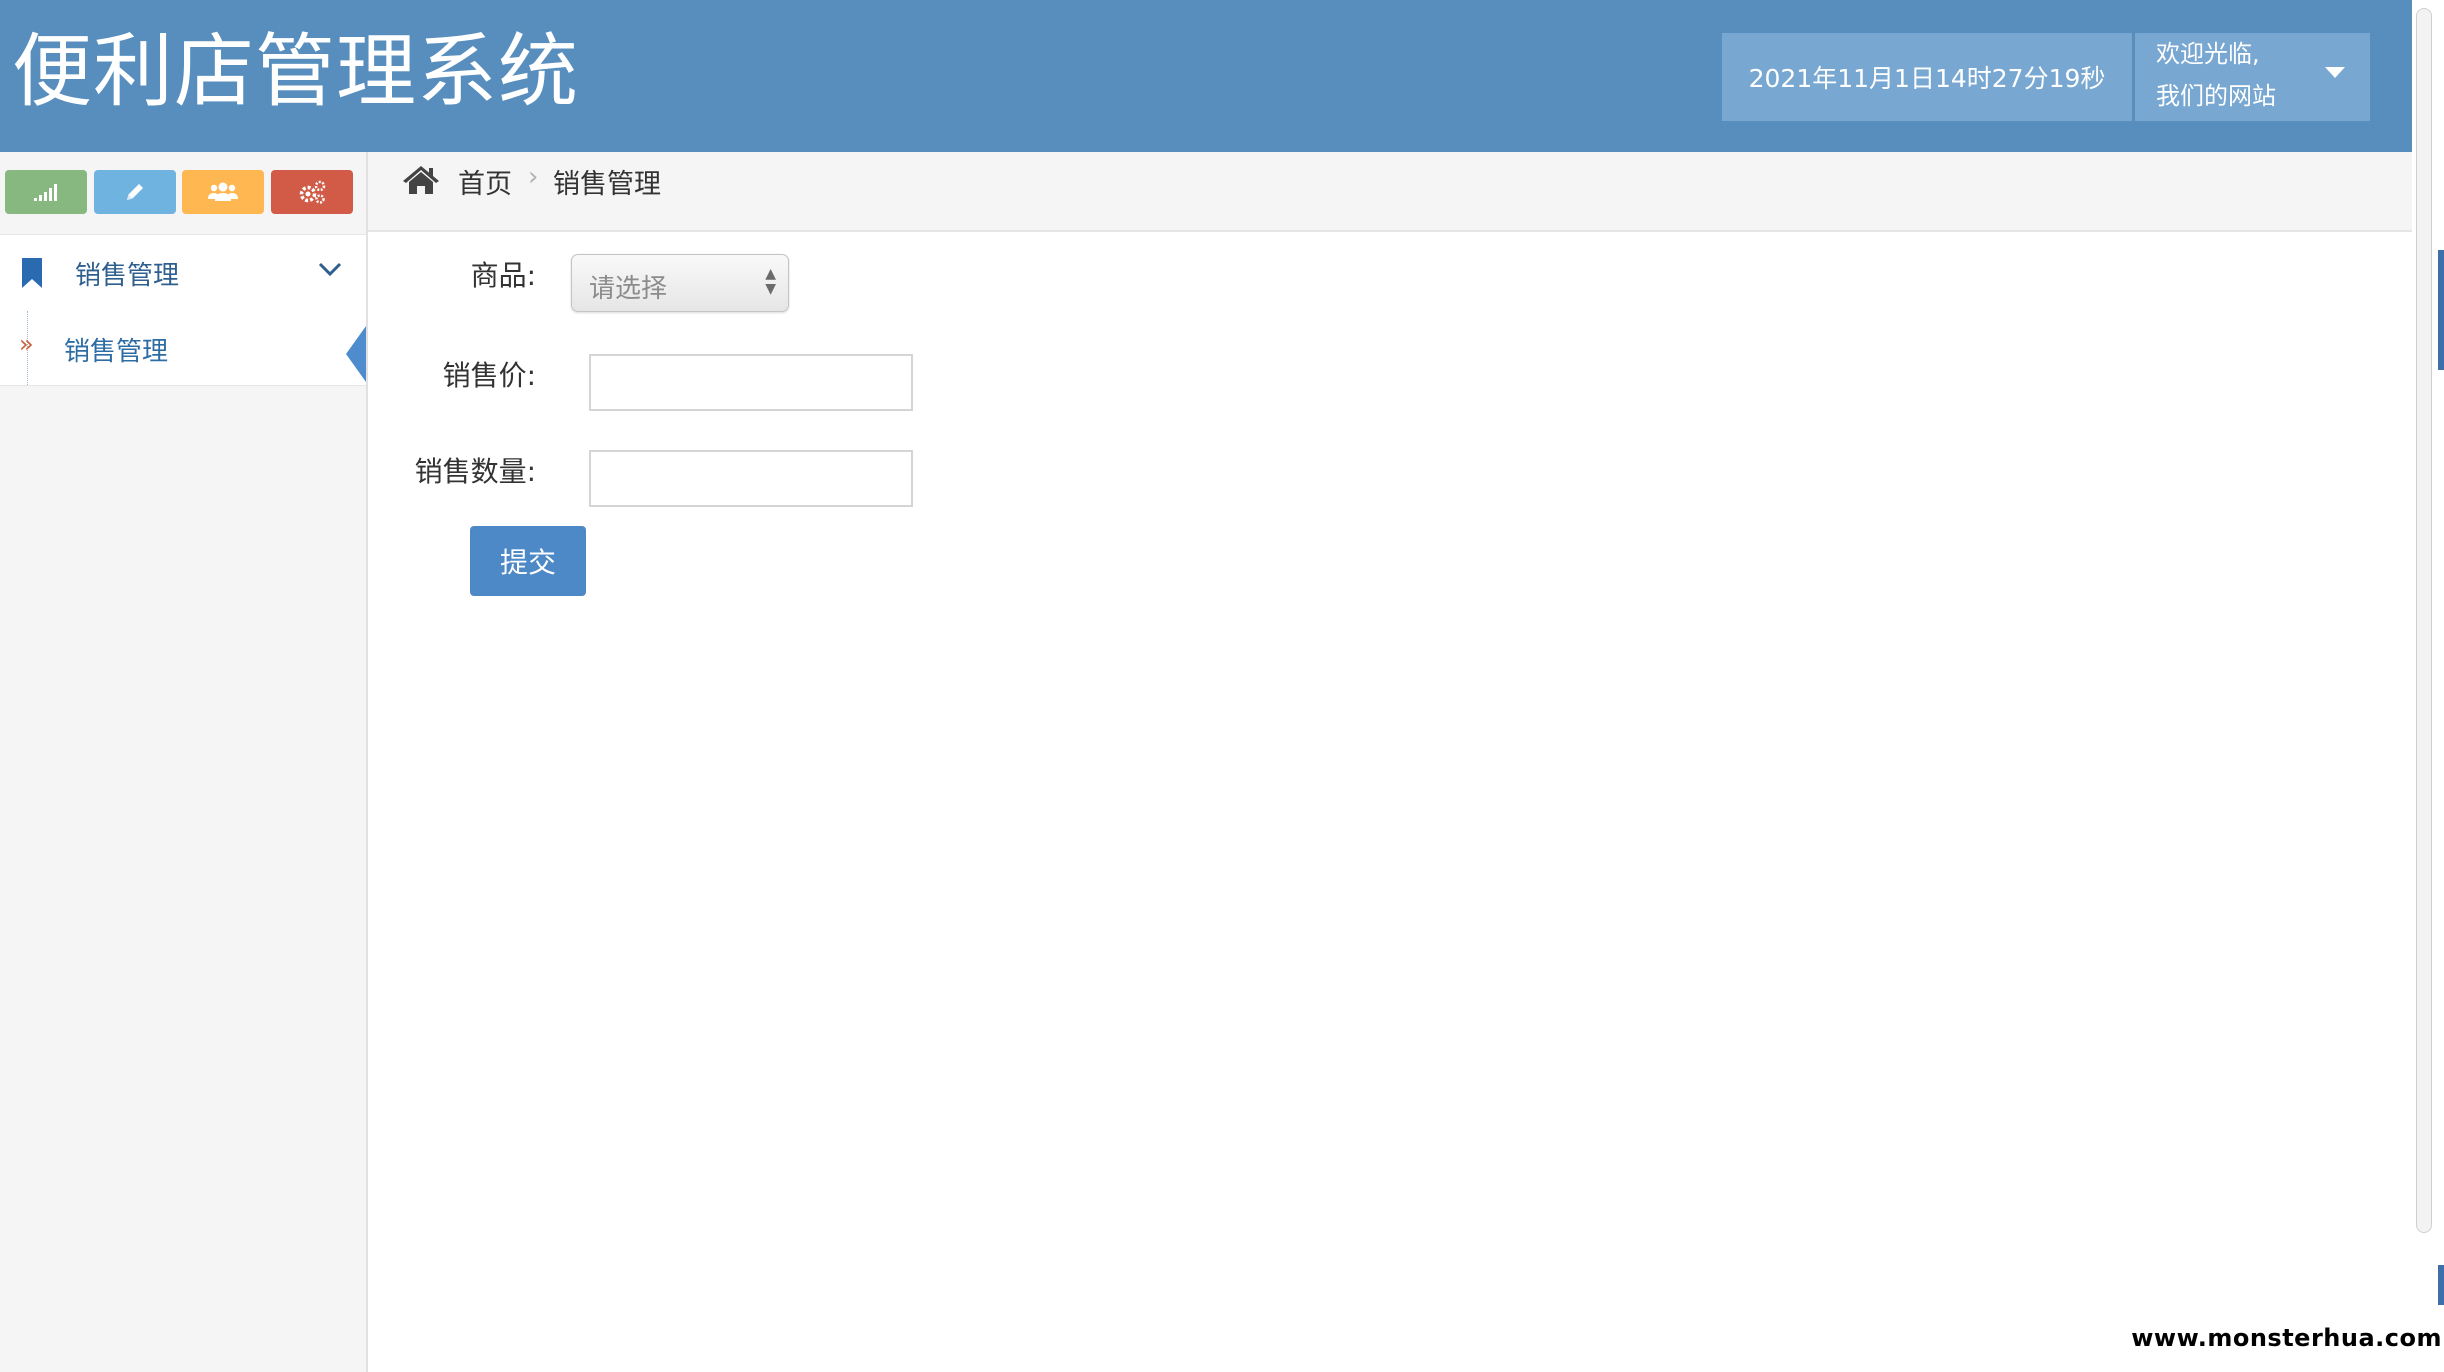 The width and height of the screenshot is (2444, 1372). Describe the element at coordinates (607, 184) in the screenshot. I see `breadcrumb-current: 销售管理` at that location.